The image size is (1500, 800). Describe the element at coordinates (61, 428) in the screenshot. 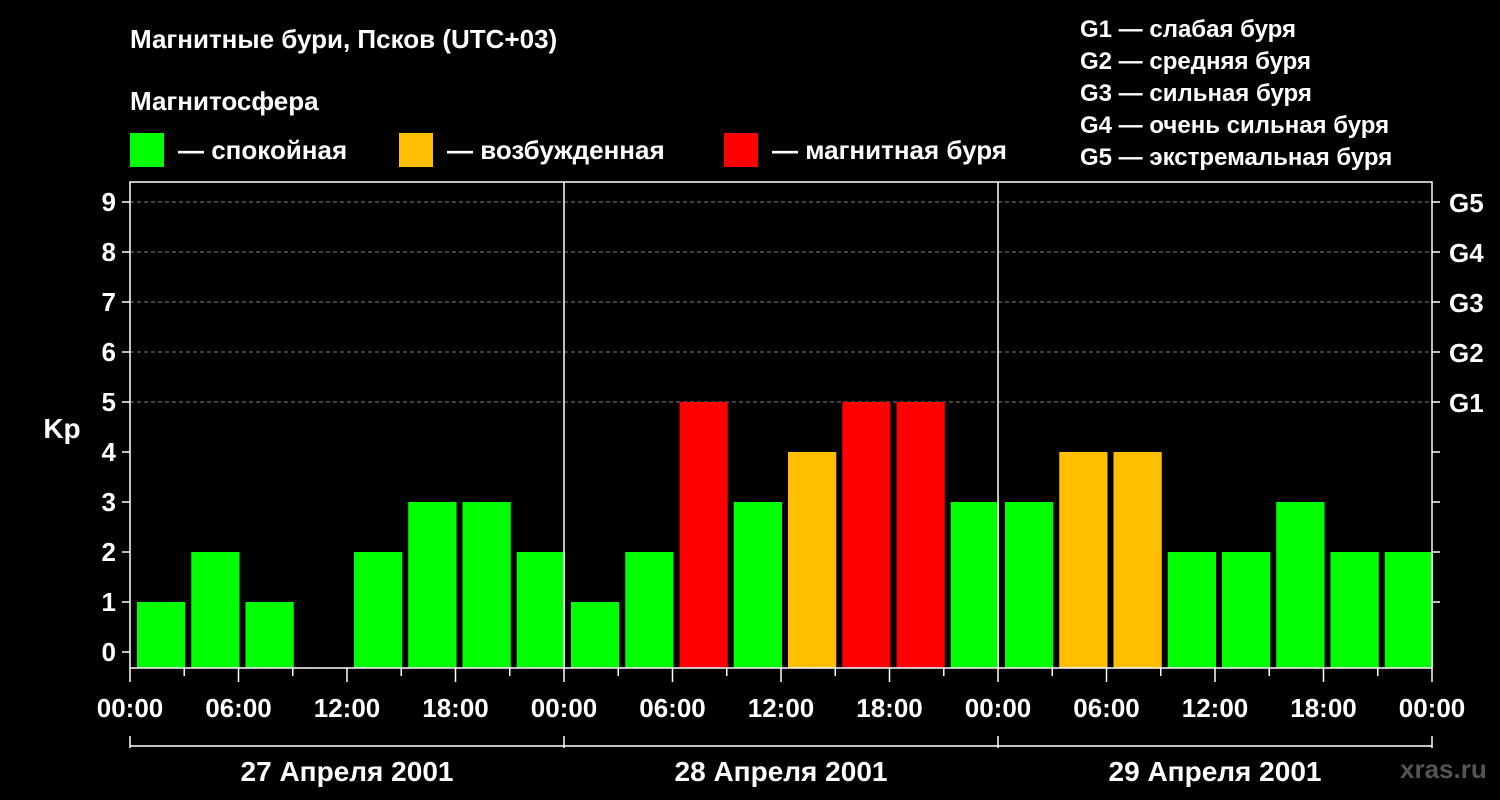

I see `y-axis-label: Kp` at that location.